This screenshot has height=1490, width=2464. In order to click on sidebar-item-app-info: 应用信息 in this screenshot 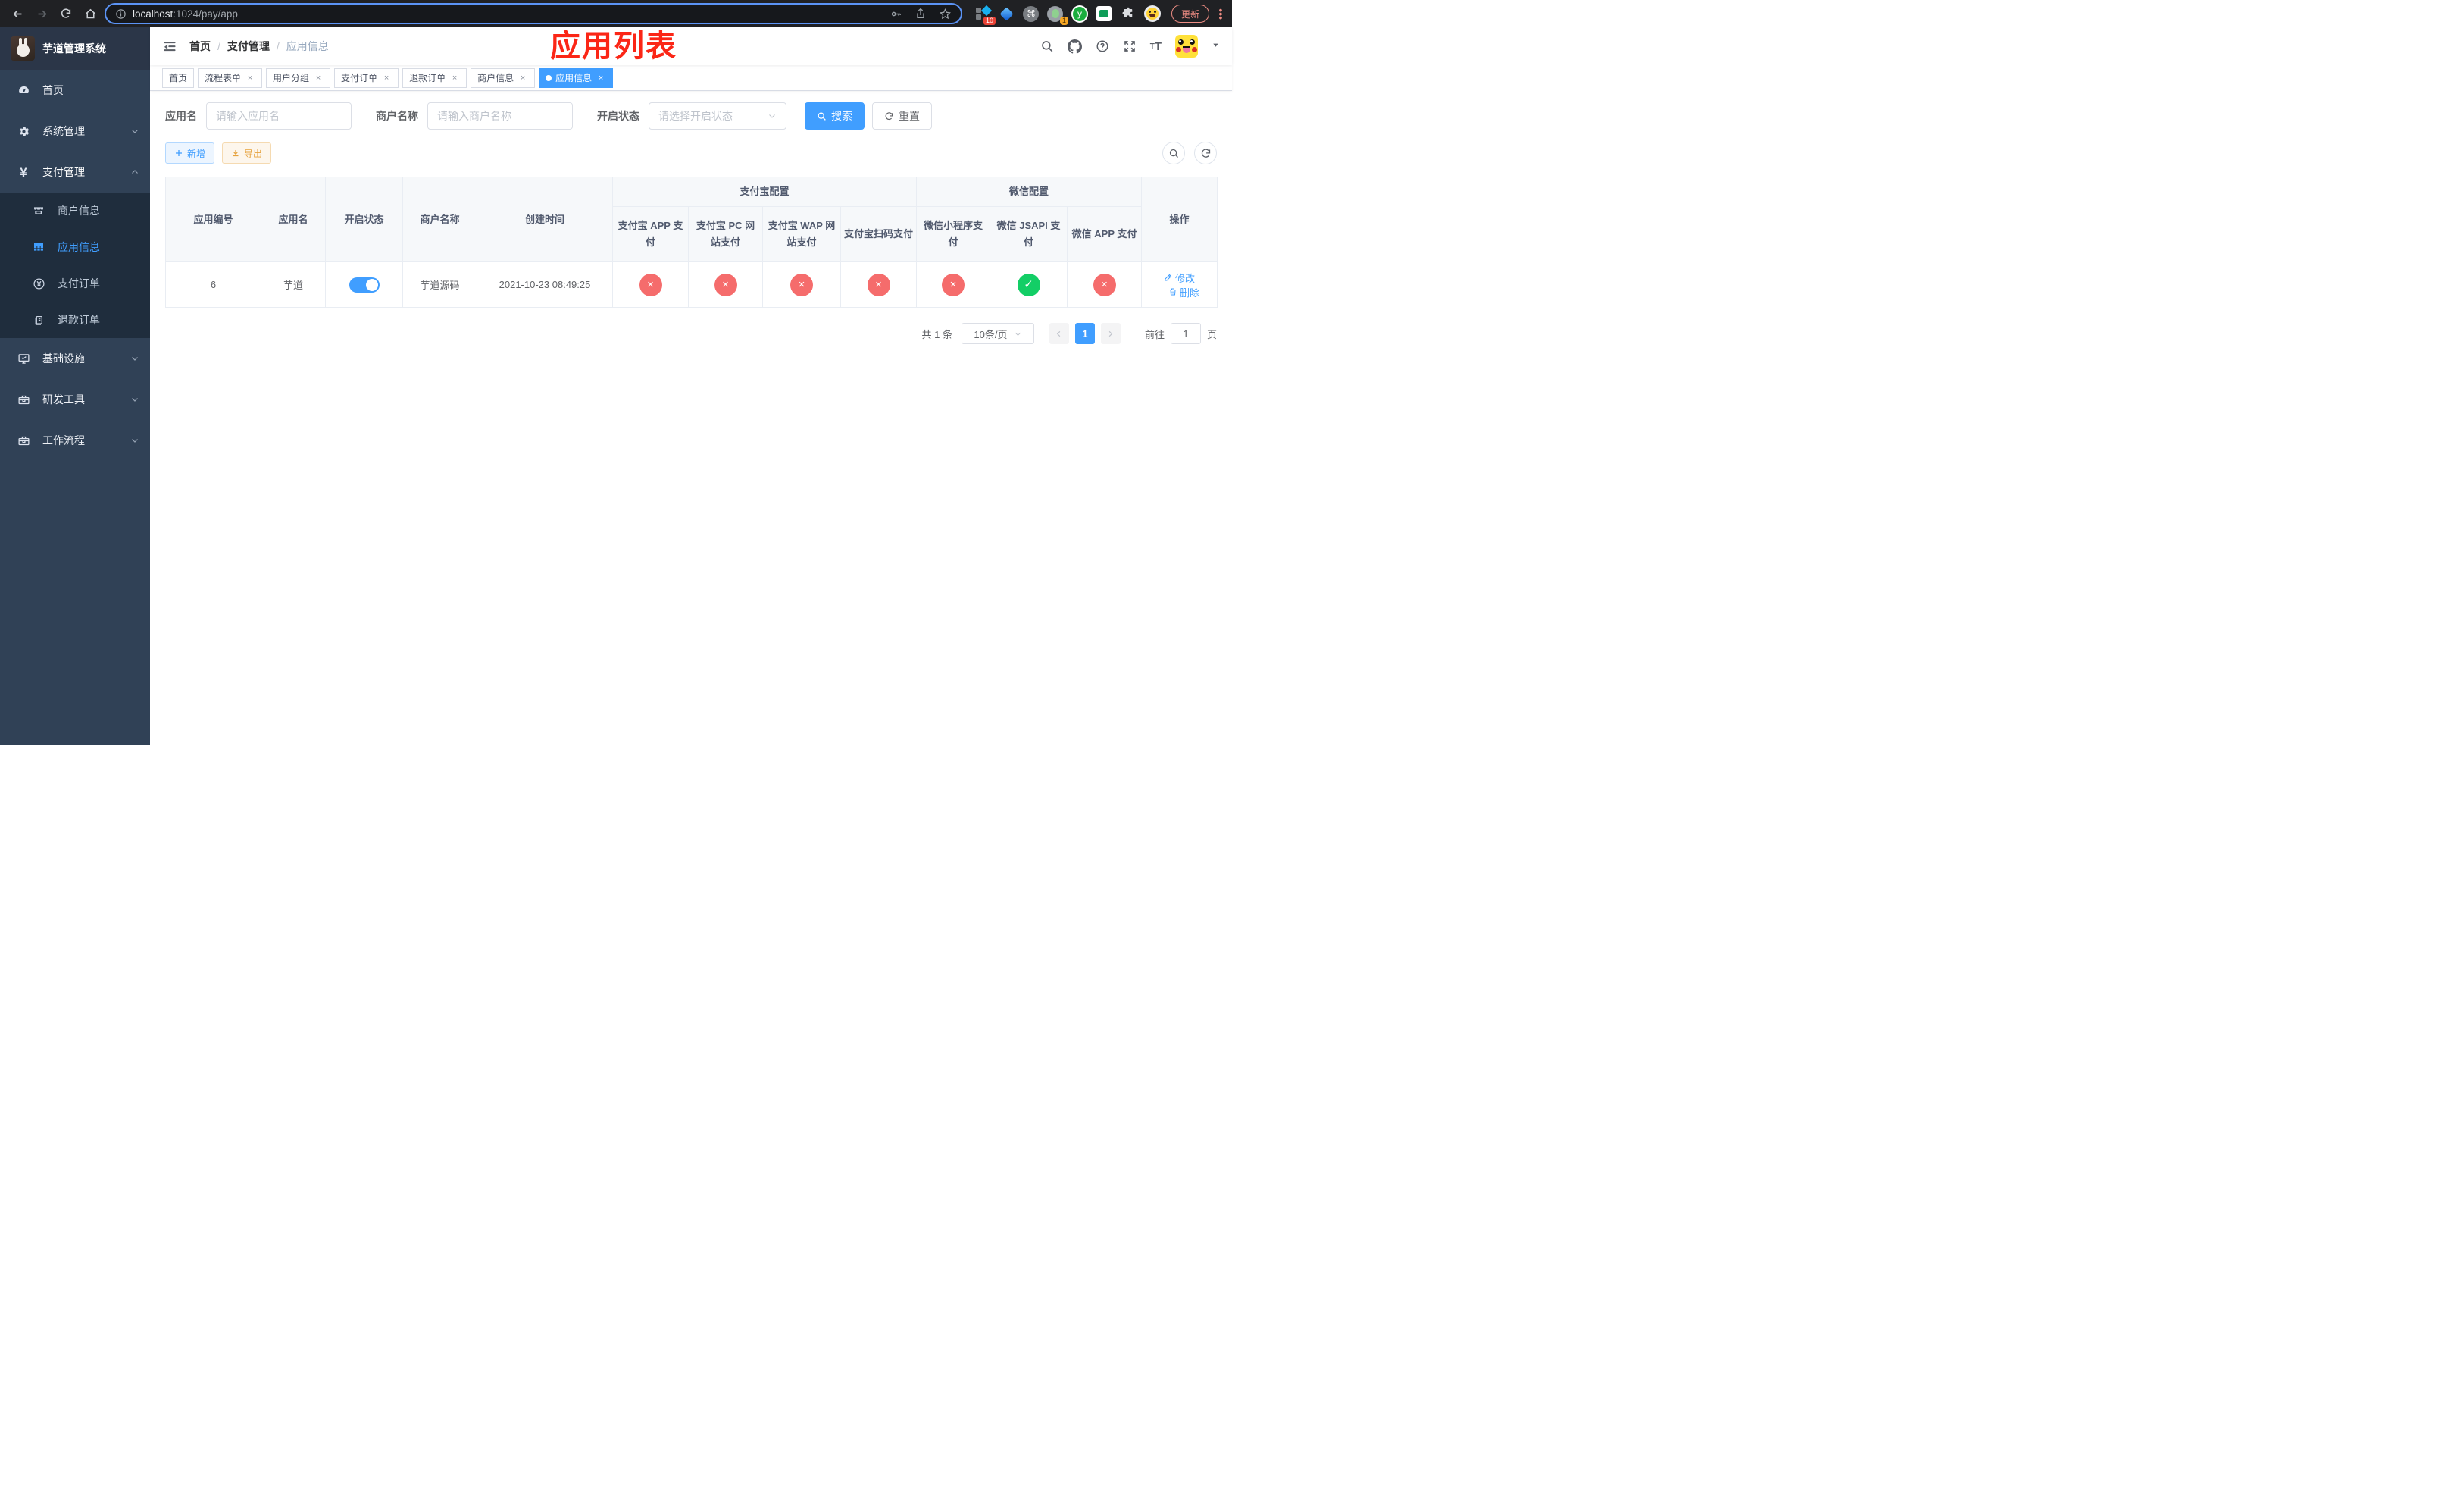, I will do `click(75, 247)`.